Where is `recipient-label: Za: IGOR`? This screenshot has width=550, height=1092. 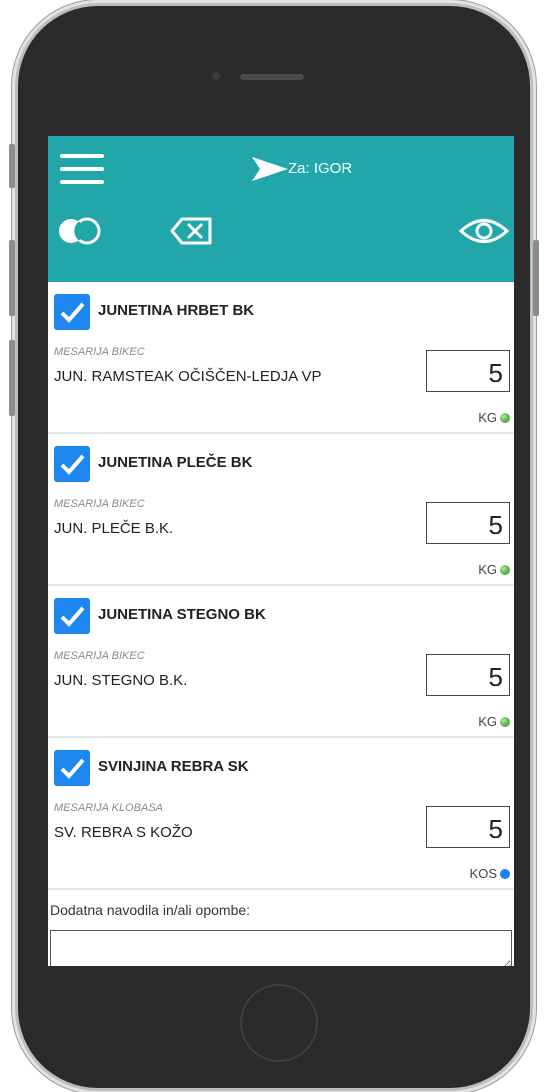
recipient-label: Za: IGOR is located at coordinates (320, 168).